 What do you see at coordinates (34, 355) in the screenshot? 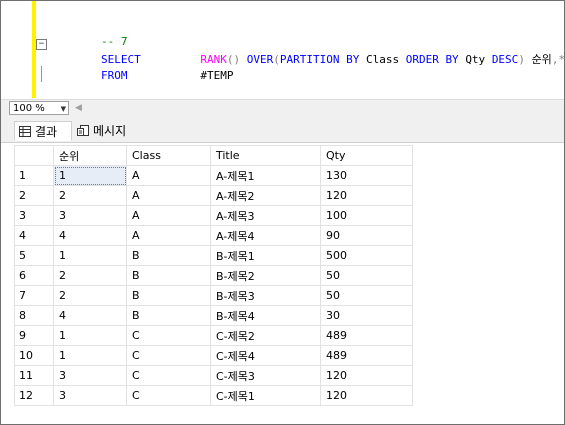
I see `grid-cell-rownum: 10` at bounding box center [34, 355].